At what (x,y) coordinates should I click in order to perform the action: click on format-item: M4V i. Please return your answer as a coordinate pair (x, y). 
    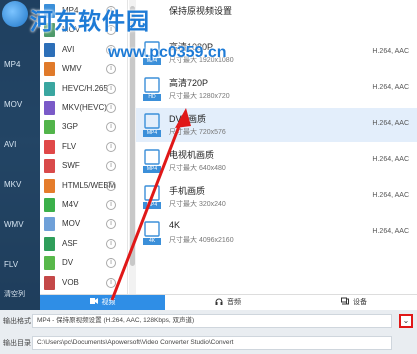
    Looking at the image, I should click on (84, 206).